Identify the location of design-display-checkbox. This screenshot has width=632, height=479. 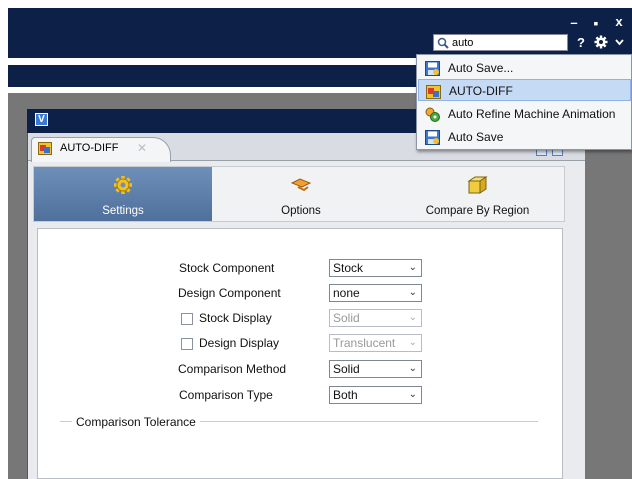
(187, 344).